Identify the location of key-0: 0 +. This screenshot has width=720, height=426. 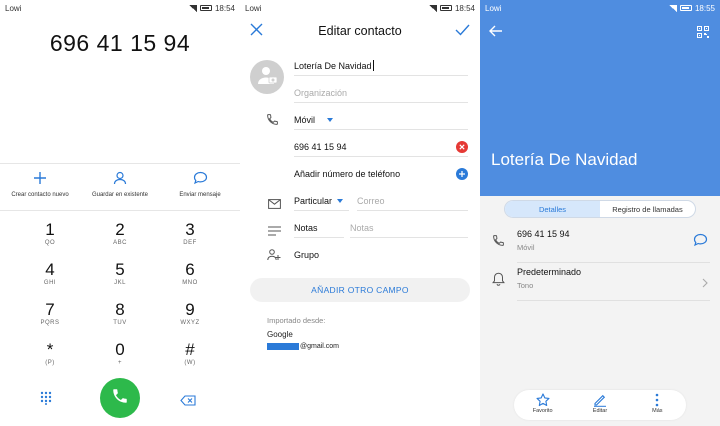
(120, 357).